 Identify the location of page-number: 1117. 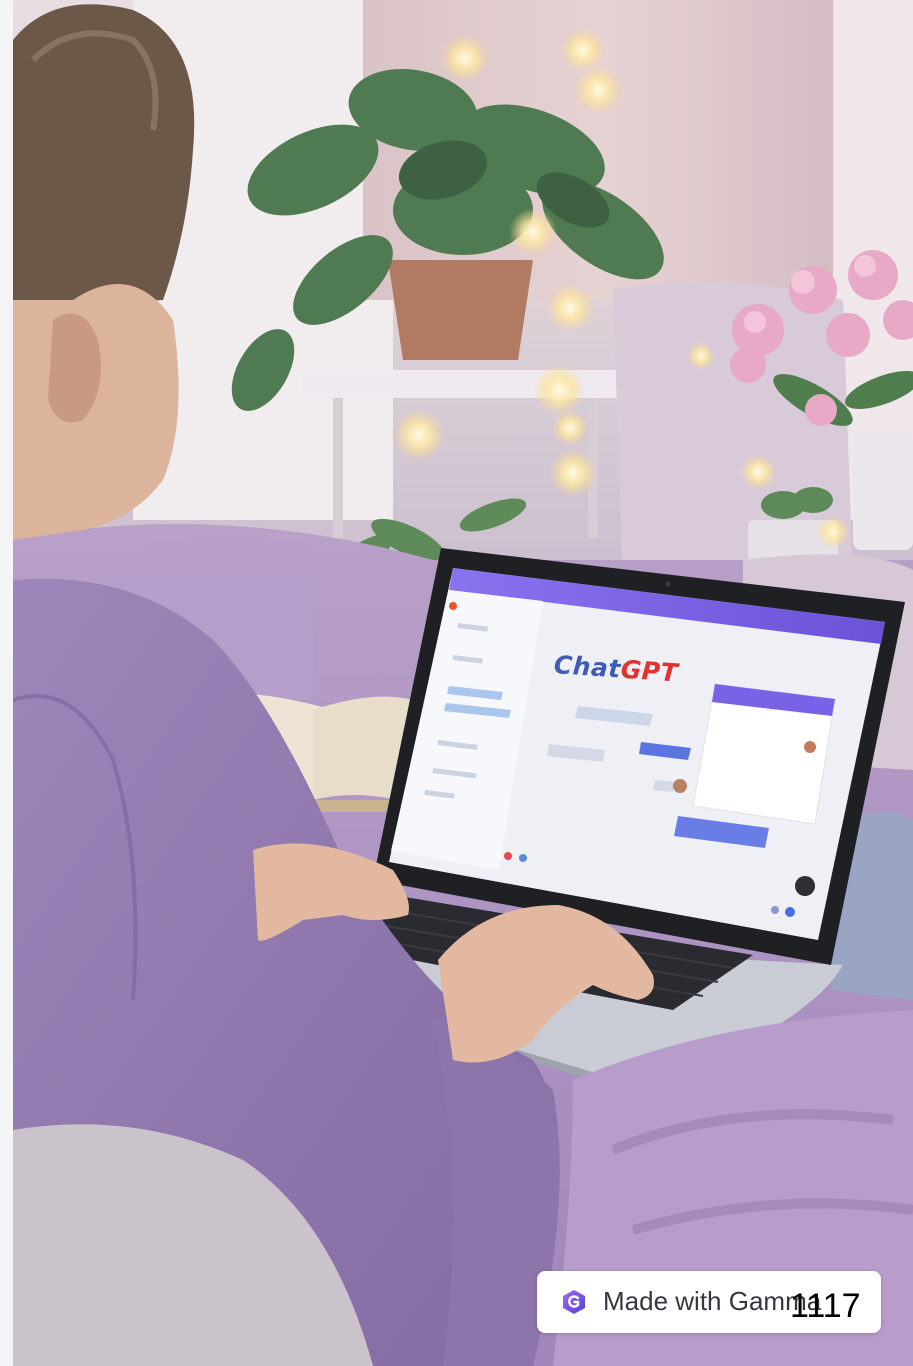
(825, 1306).